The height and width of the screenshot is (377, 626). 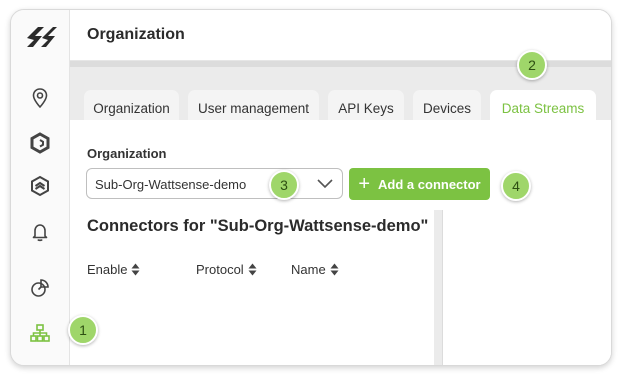 I want to click on annotation-marker-4: 4, so click(x=516, y=186).